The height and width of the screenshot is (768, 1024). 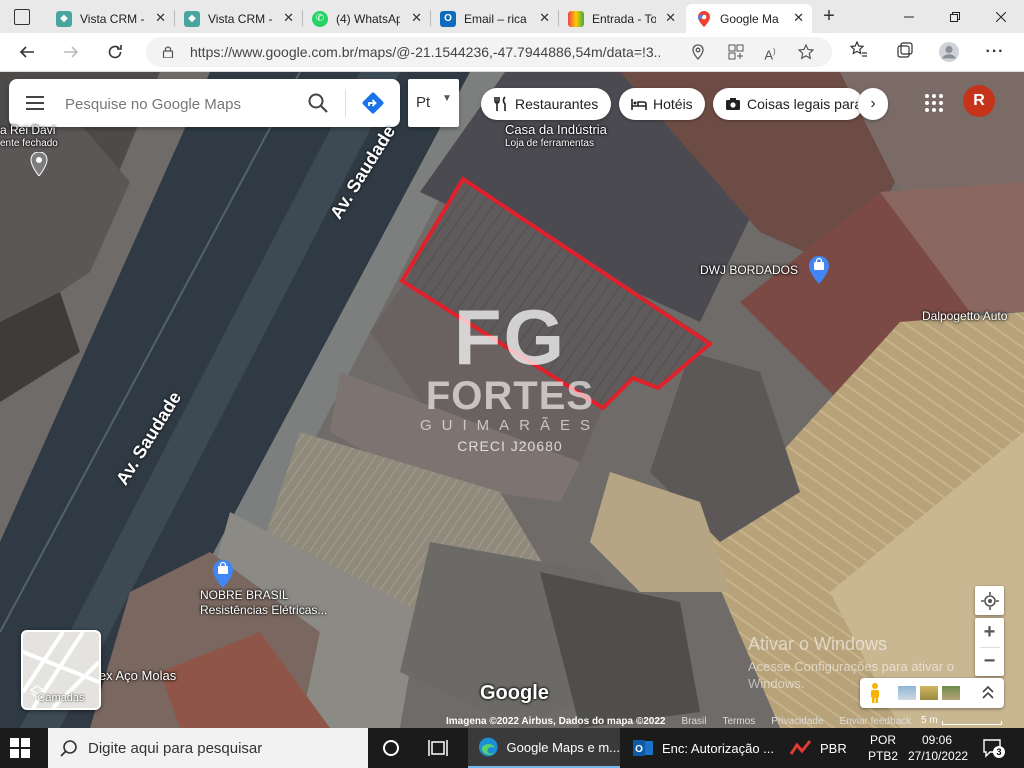 What do you see at coordinates (989, 633) in the screenshot?
I see `zoom-in-button: +` at bounding box center [989, 633].